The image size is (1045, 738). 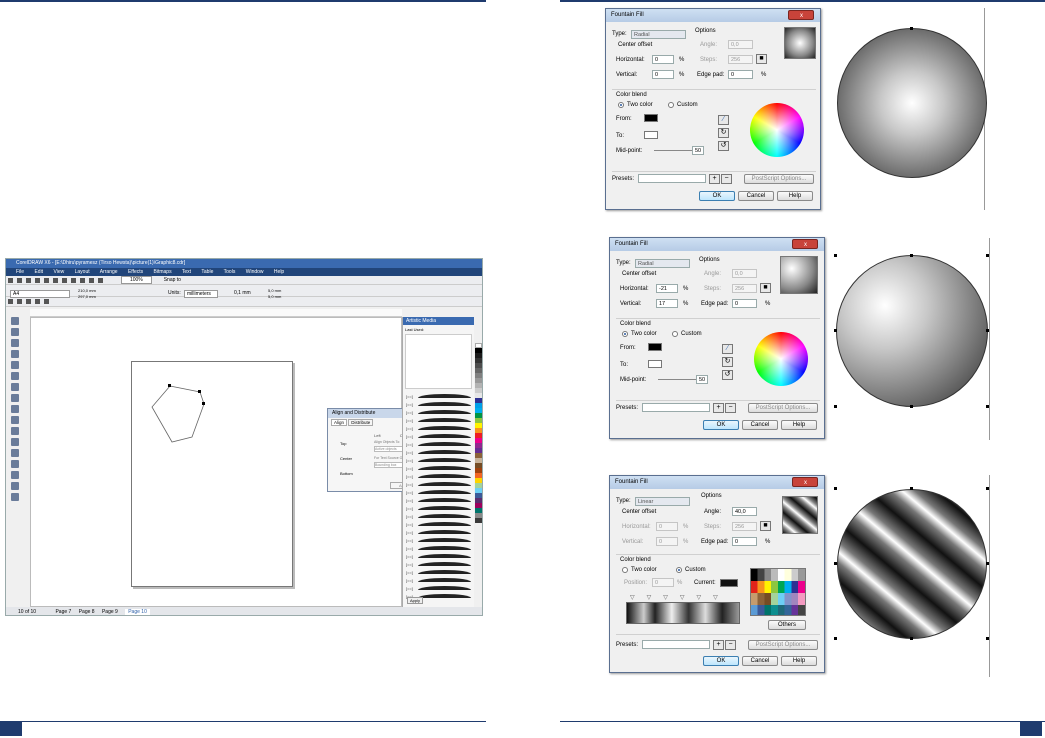 I want to click on dimension-tool-icon, so click(x=15, y=442).